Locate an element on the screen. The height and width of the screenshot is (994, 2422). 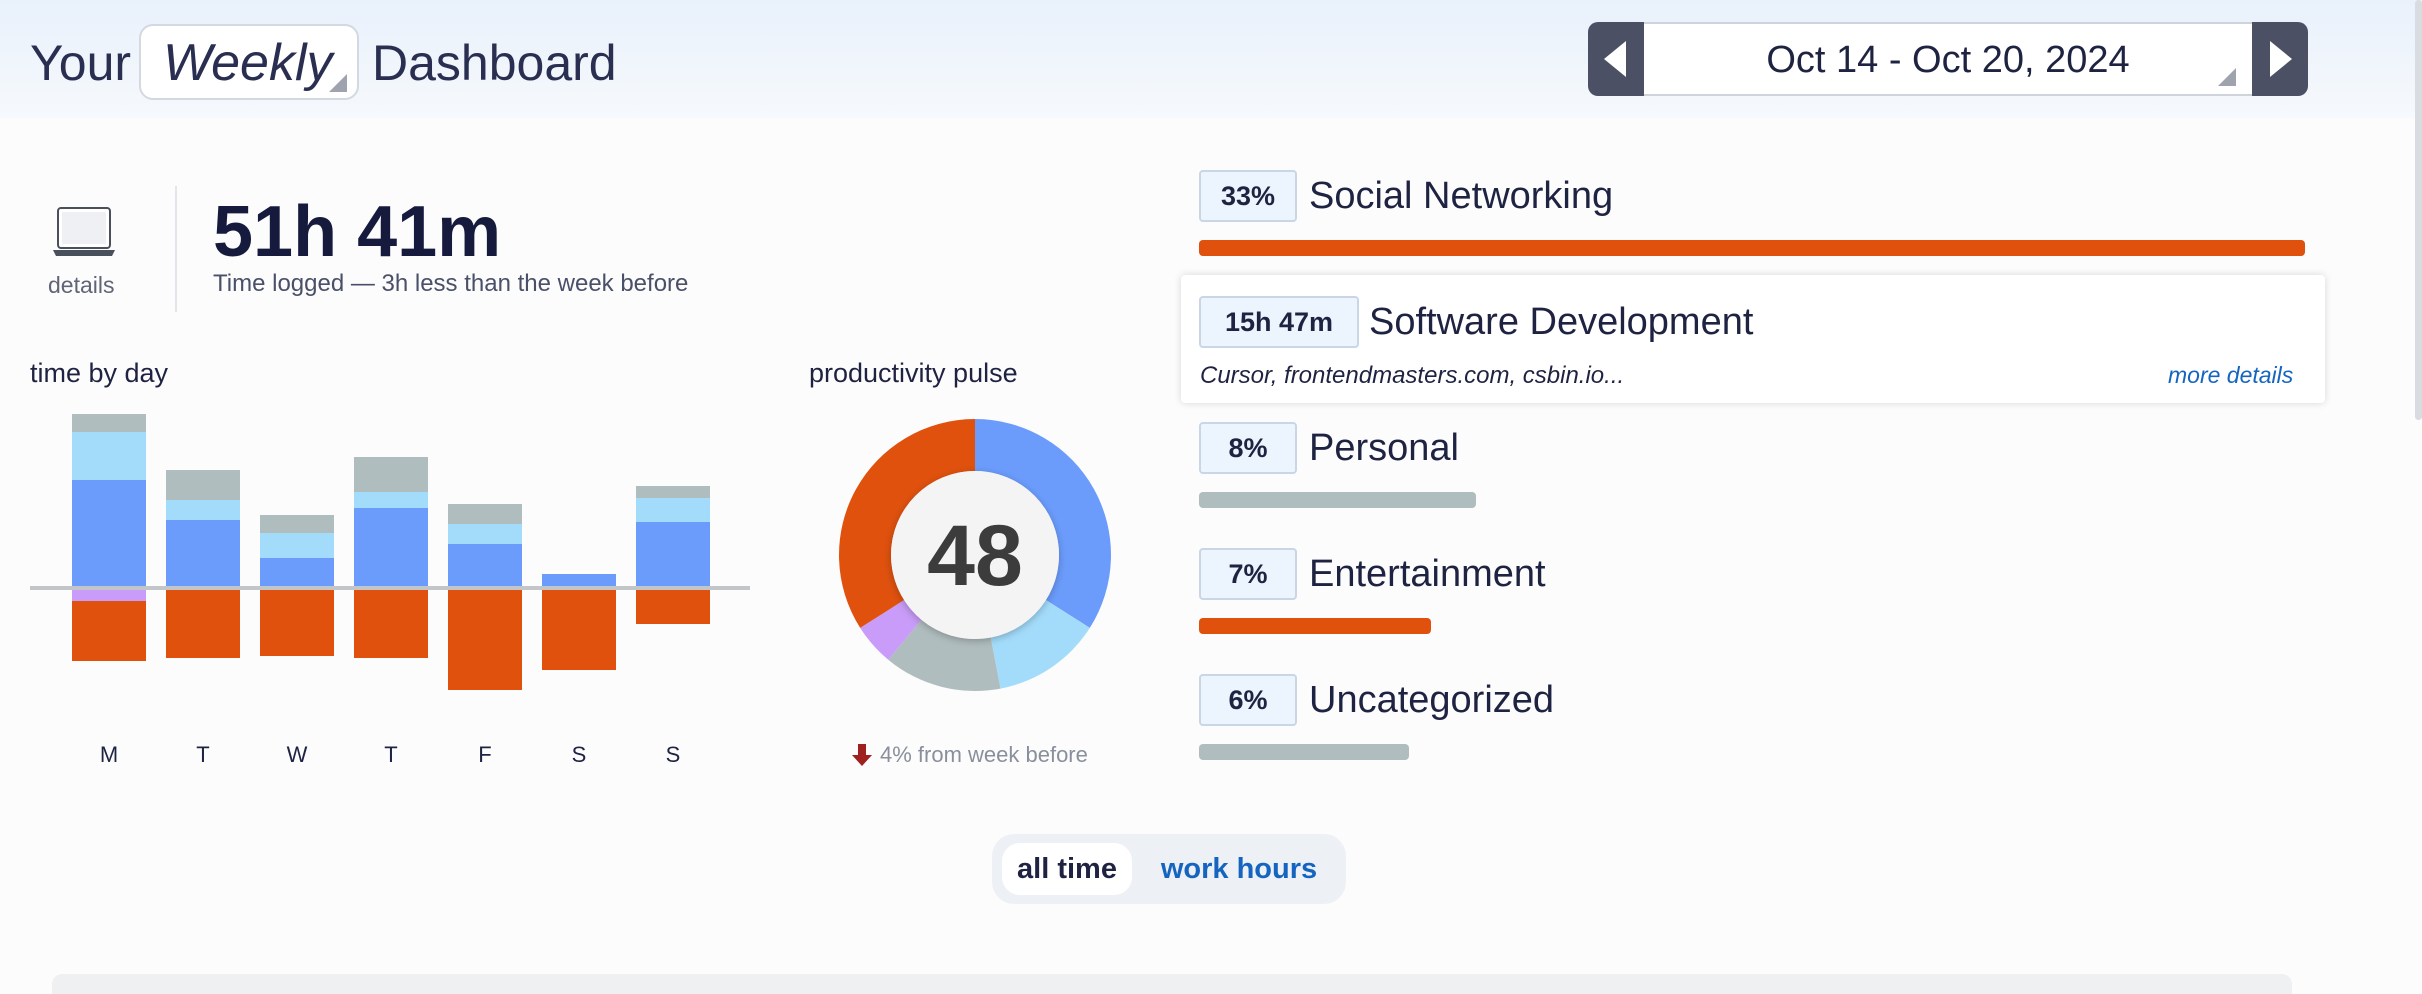
date-range-select: Oct 14 - Oct 20, 2024 is located at coordinates (1948, 59).